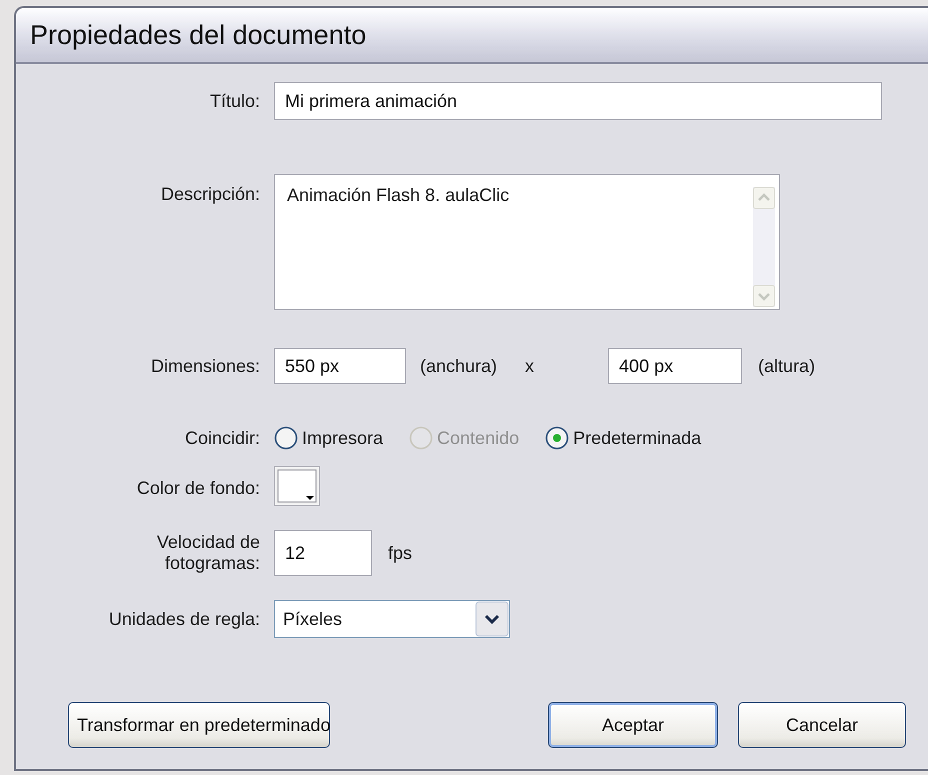 This screenshot has height=775, width=928. Describe the element at coordinates (323, 553) in the screenshot. I see `frame-rate-field: 12` at that location.